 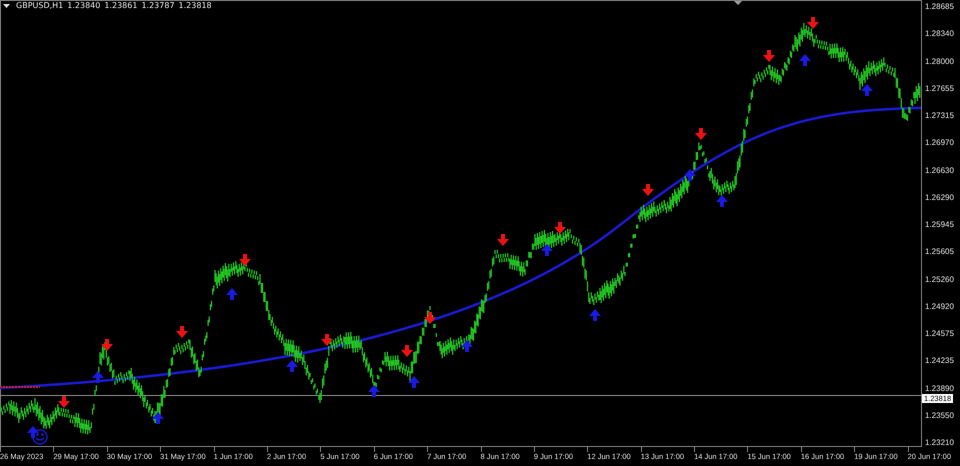 What do you see at coordinates (939, 197) in the screenshot?
I see `price-label: 1.26290` at bounding box center [939, 197].